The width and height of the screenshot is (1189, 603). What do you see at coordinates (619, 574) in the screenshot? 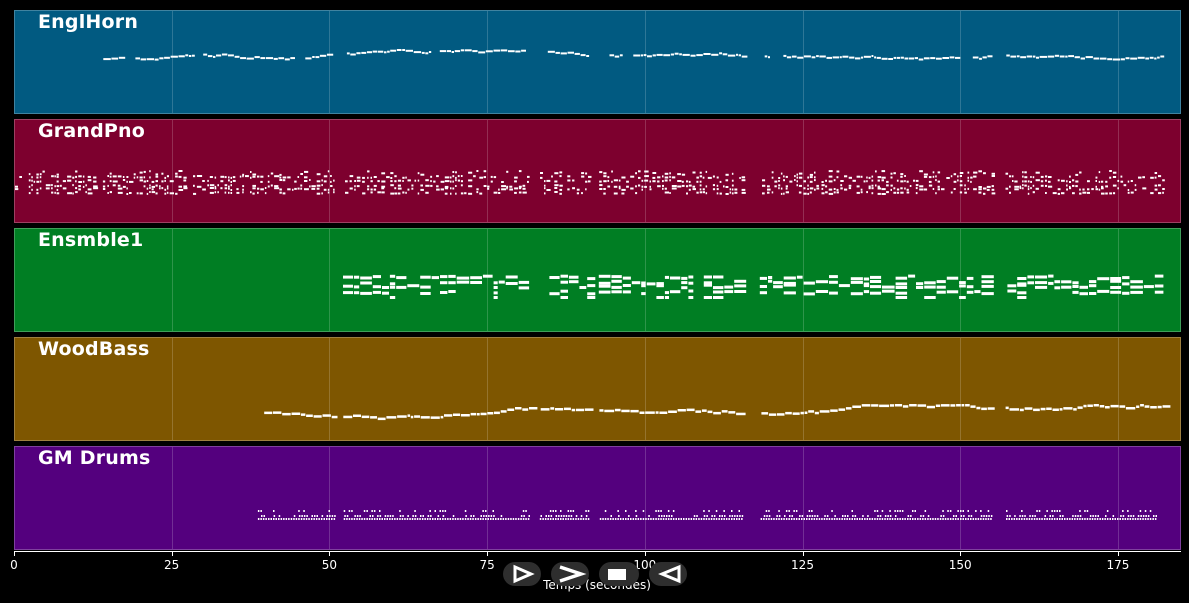
I see `stop-button` at bounding box center [619, 574].